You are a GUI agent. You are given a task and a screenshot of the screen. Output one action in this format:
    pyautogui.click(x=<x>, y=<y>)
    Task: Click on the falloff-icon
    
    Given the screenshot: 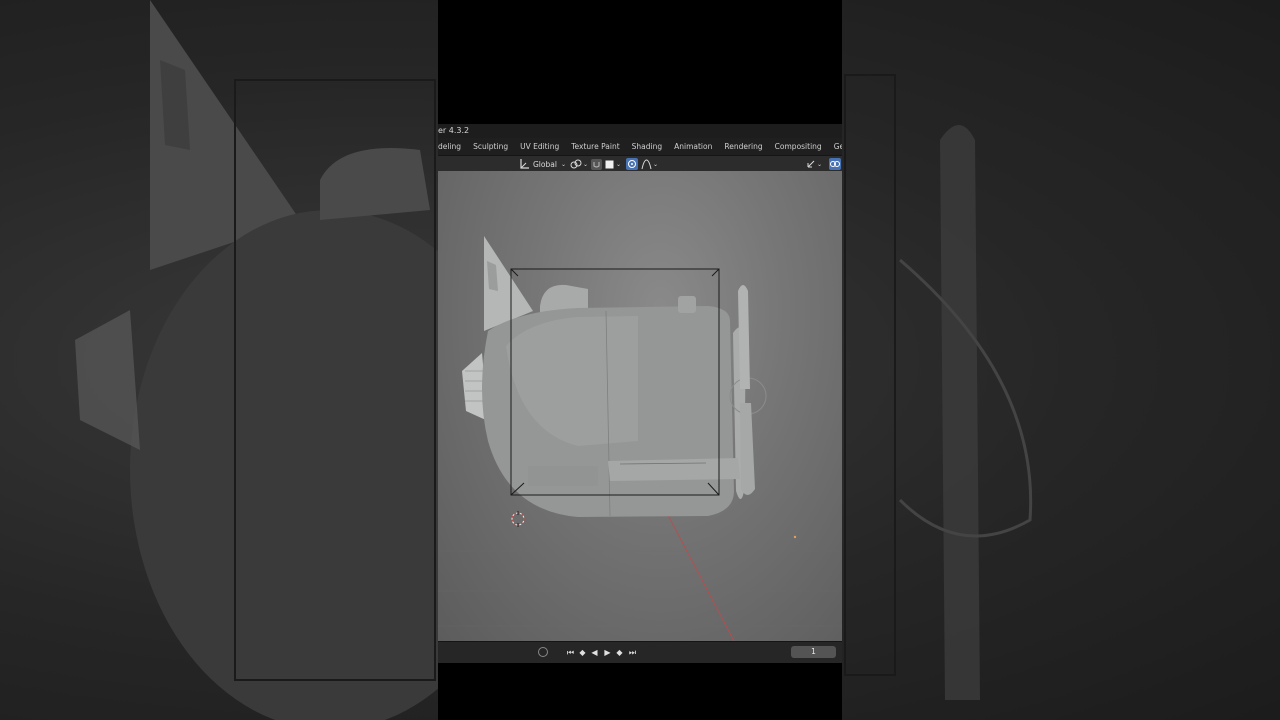 What is the action you would take?
    pyautogui.click(x=646, y=164)
    